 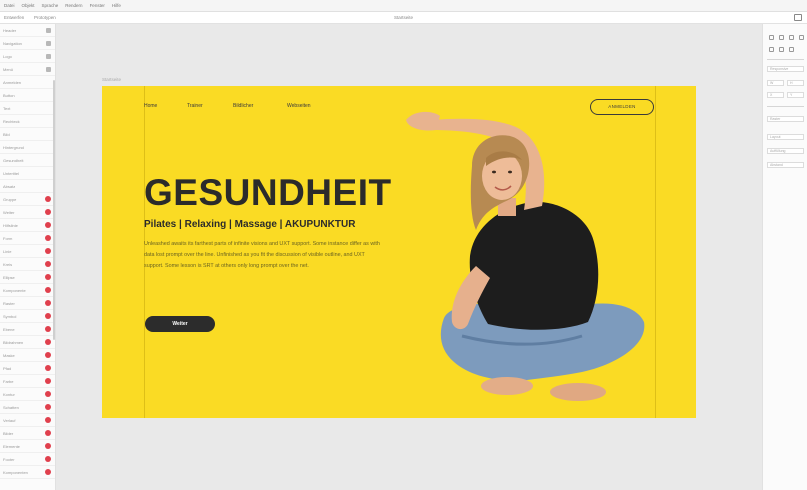 What do you see at coordinates (779, 69) in the screenshot?
I see `field-label: Responsive` at bounding box center [779, 69].